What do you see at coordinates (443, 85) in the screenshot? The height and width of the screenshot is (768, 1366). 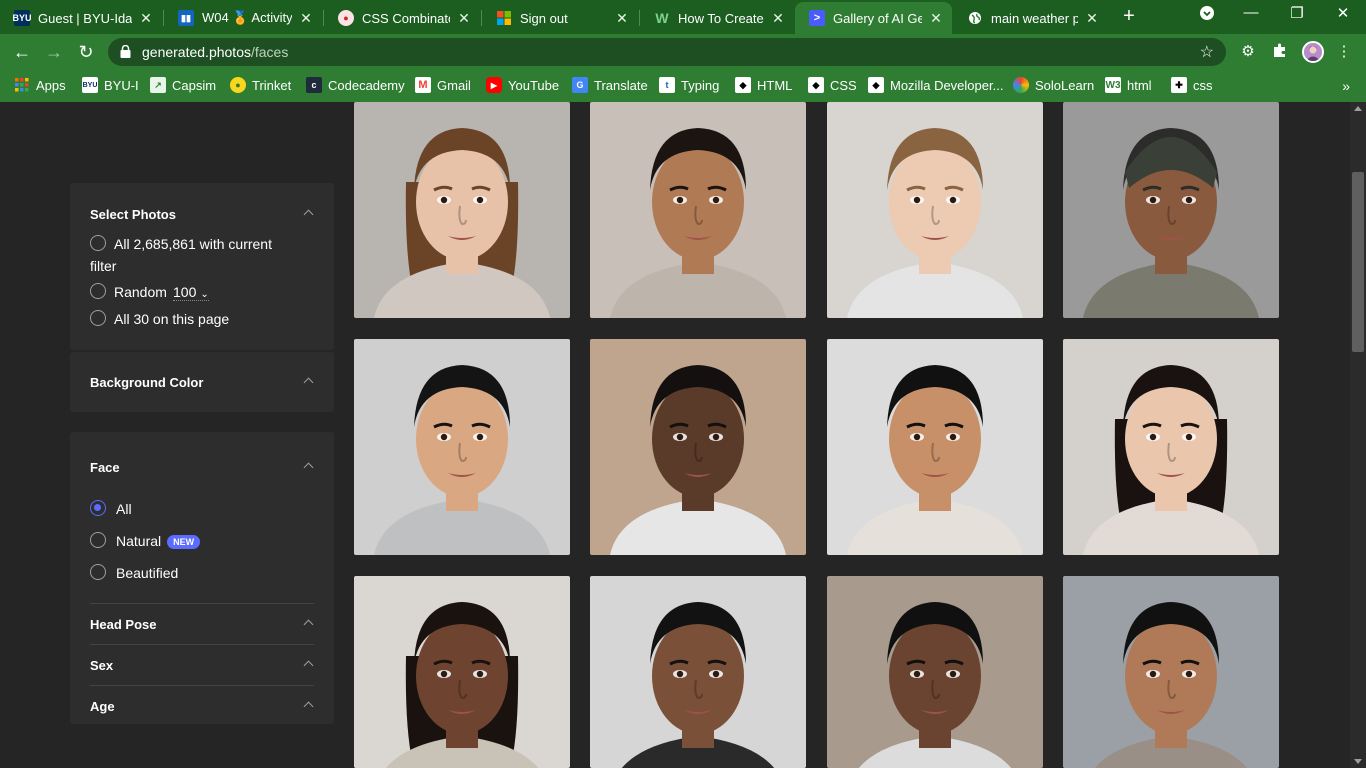 I see `bookmark-gmail: M Gmail` at bounding box center [443, 85].